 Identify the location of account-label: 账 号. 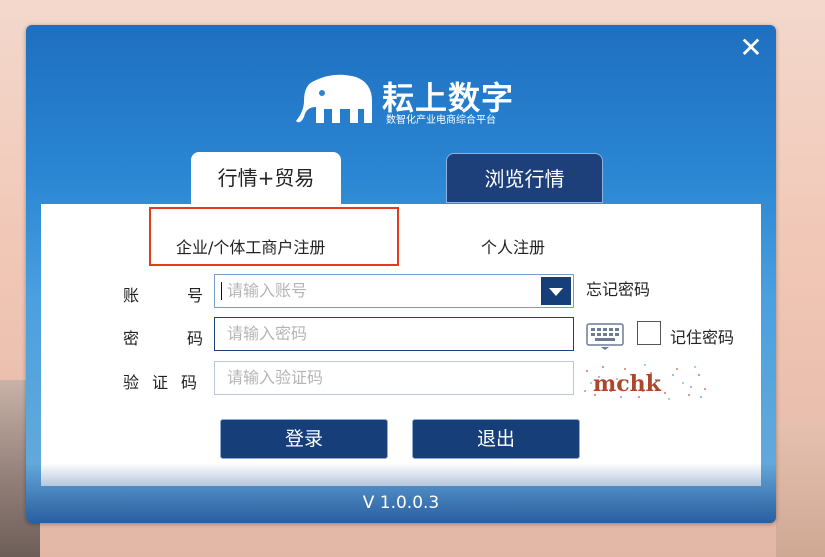
(163, 295).